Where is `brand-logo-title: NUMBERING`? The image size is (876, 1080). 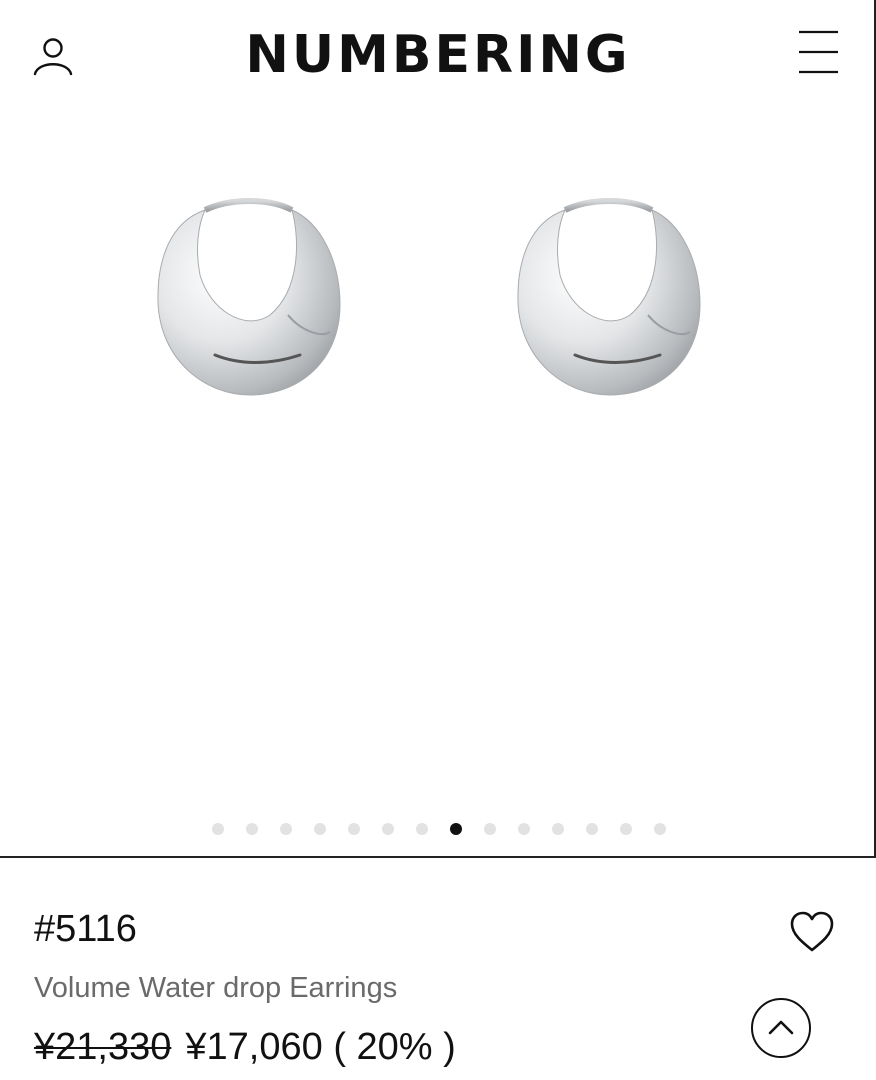 brand-logo-title: NUMBERING is located at coordinates (438, 55).